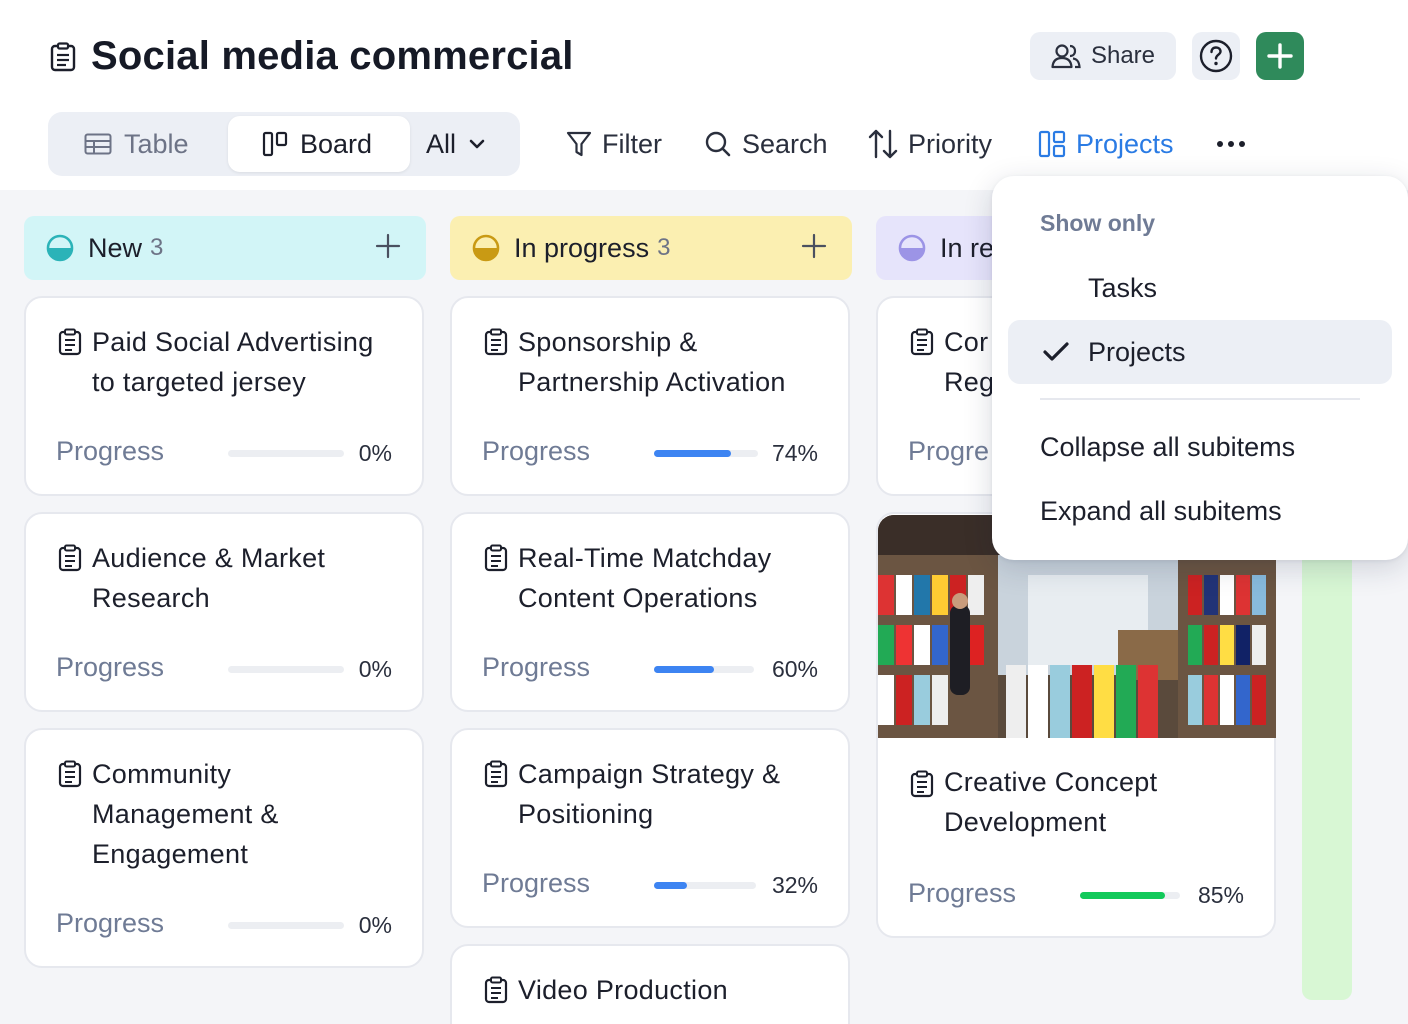  I want to click on projects-button: Projects, so click(1106, 144).